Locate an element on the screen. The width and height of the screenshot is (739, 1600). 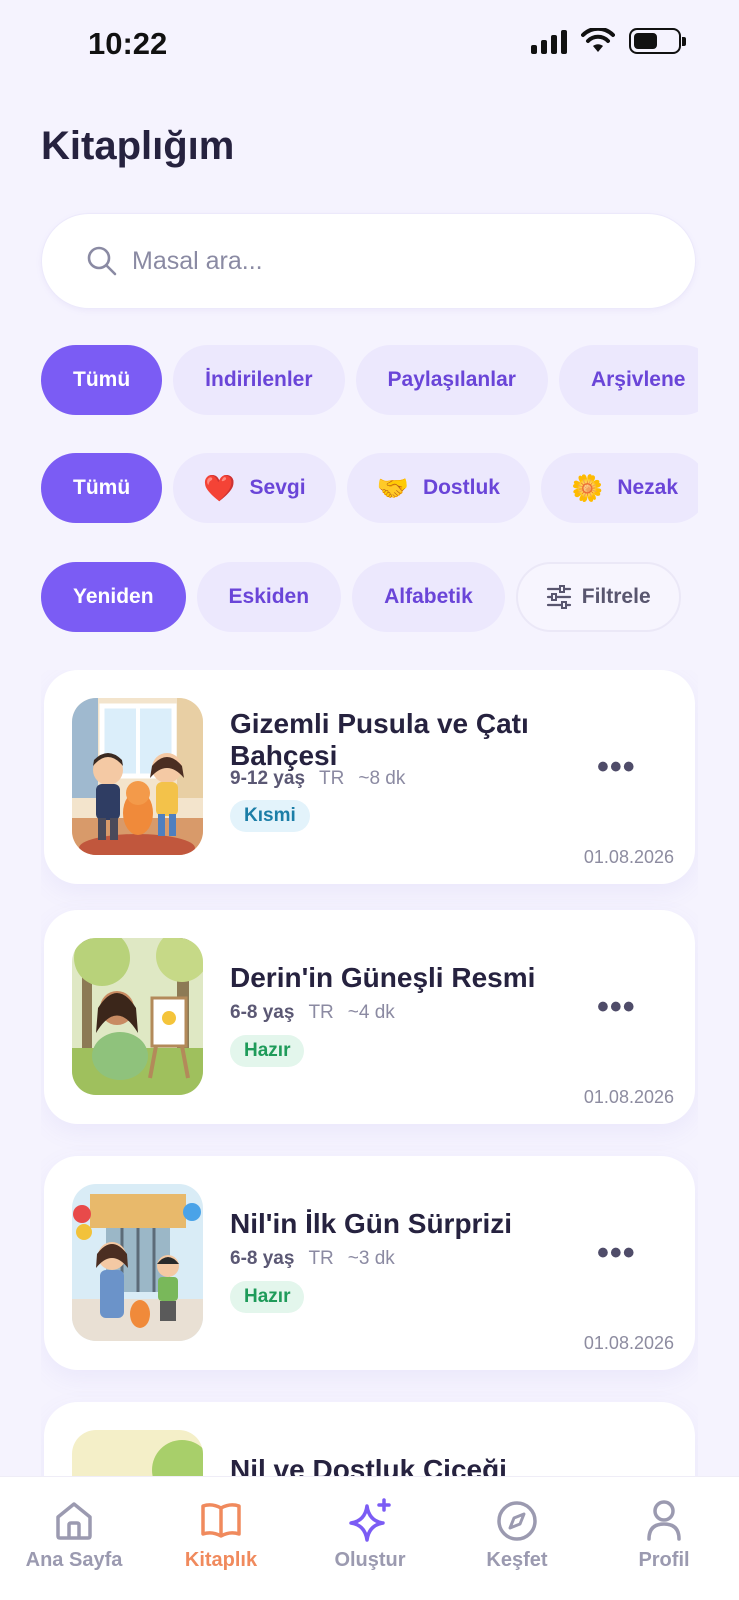
sort-chip-newest: Yeniden is located at coordinates (113, 597).